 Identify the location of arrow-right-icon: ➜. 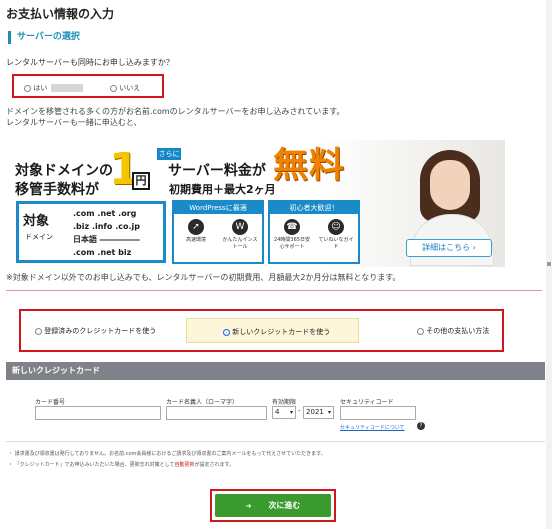
(248, 506).